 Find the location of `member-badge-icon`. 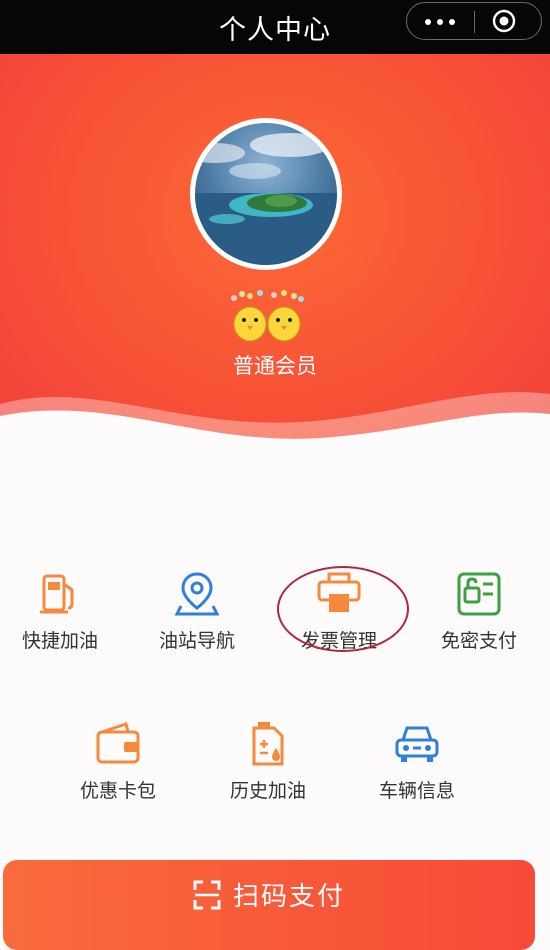

member-badge-icon is located at coordinates (267, 316).